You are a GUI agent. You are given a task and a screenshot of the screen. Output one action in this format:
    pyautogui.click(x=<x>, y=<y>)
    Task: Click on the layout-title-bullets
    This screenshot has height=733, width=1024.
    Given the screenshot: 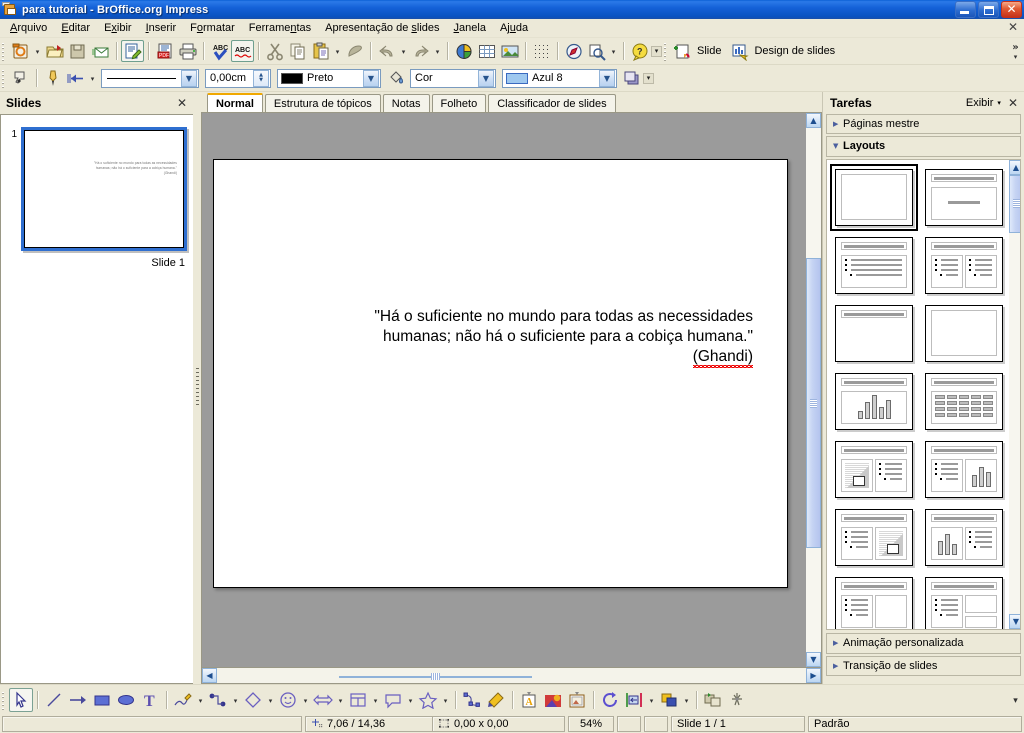 What is the action you would take?
    pyautogui.click(x=874, y=265)
    